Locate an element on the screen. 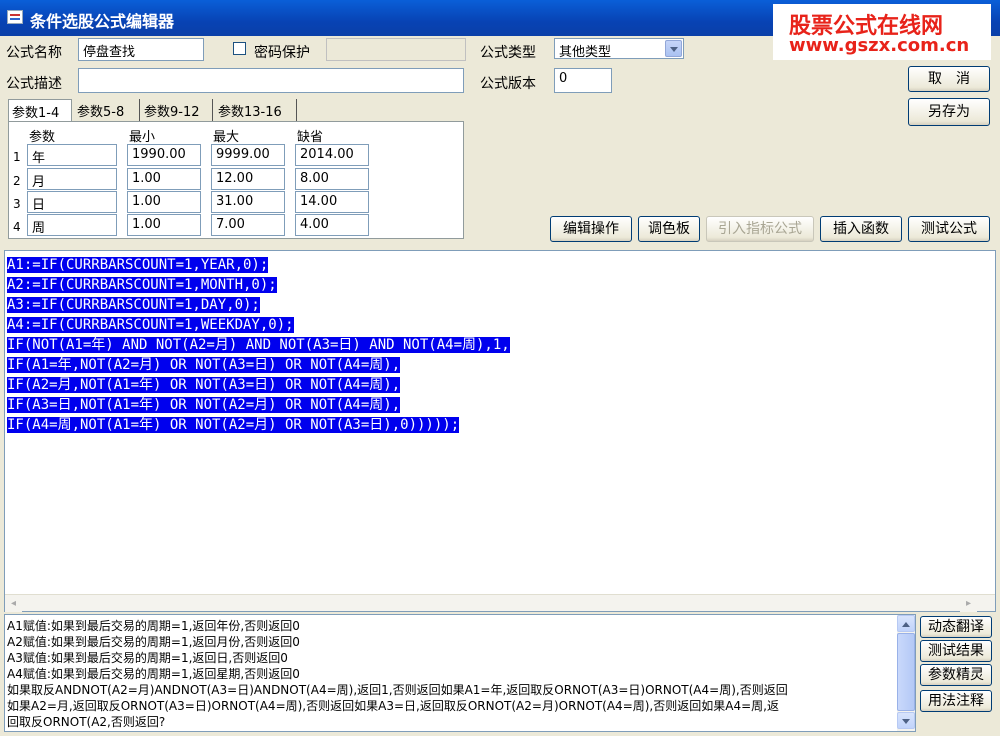 This screenshot has height=736, width=1000. param-row-number: 2 is located at coordinates (17, 181).